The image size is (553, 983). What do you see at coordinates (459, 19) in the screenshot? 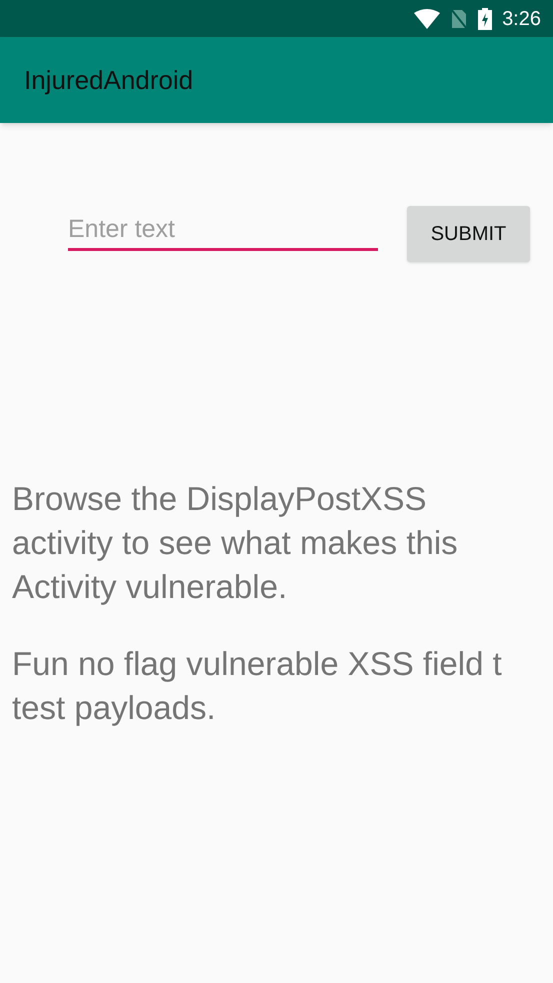
I see `no-sim-icon` at bounding box center [459, 19].